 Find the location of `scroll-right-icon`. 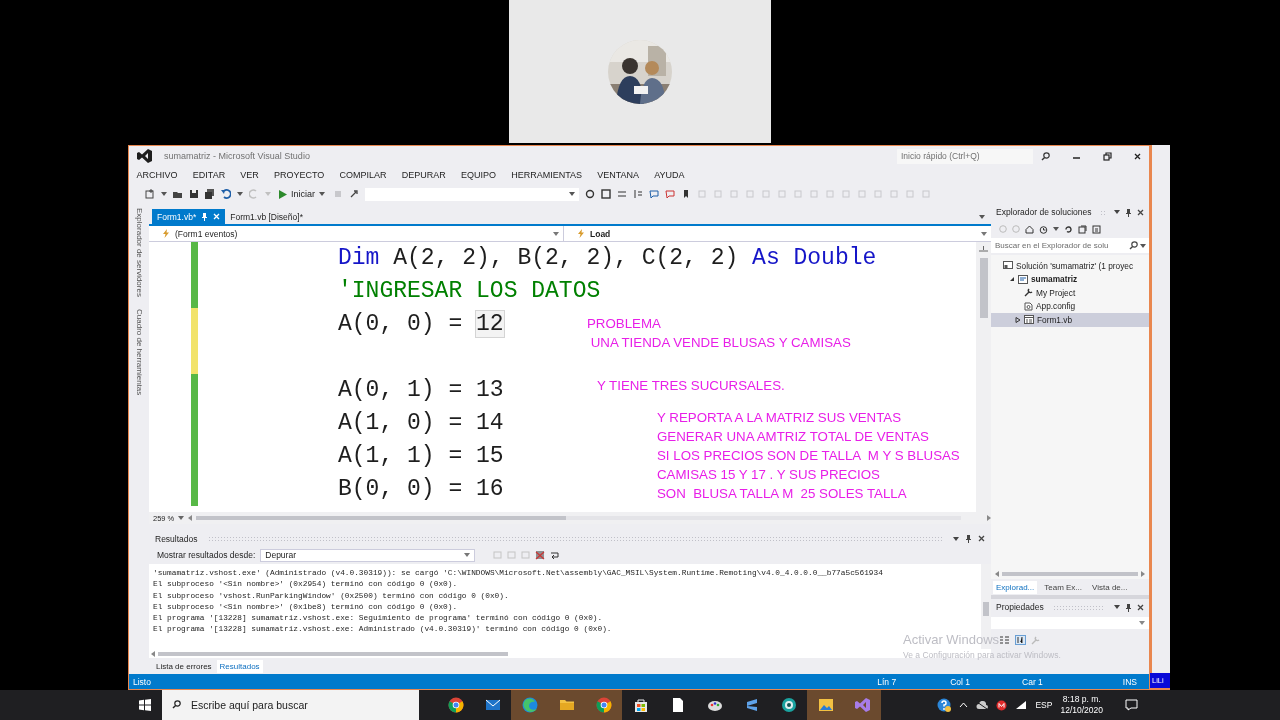

scroll-right-icon is located at coordinates (1143, 574).